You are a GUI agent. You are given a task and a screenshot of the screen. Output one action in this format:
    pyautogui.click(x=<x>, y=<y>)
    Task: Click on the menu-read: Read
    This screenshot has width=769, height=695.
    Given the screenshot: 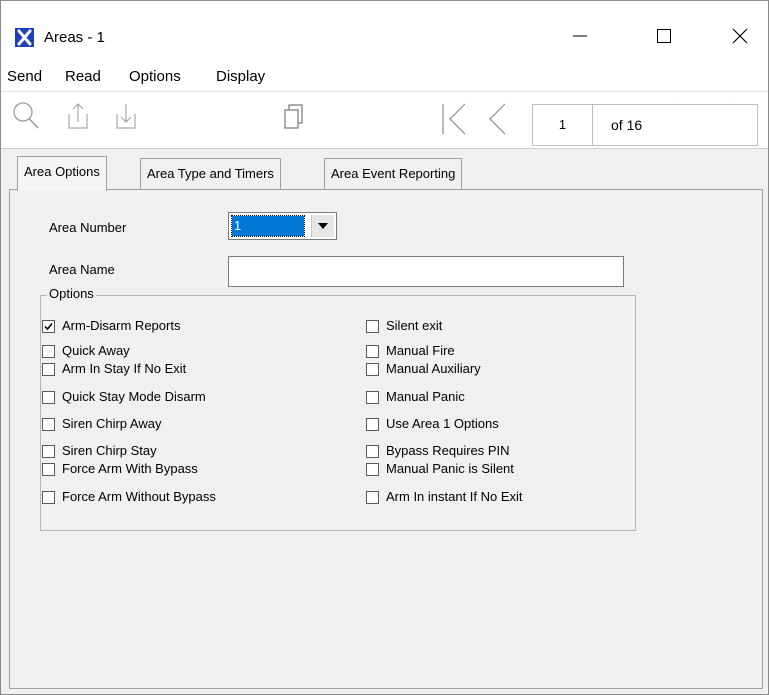 What is the action you would take?
    pyautogui.click(x=83, y=76)
    